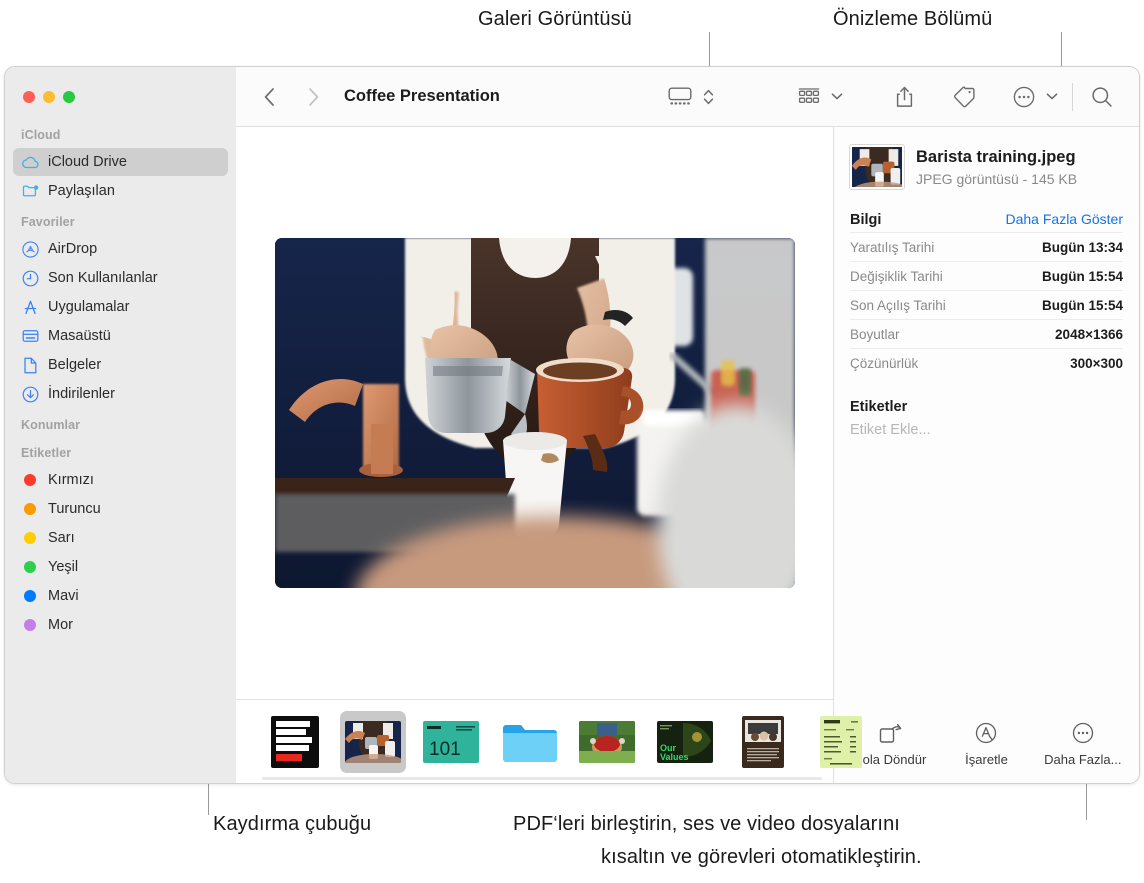  I want to click on group-by-icon, so click(809, 97).